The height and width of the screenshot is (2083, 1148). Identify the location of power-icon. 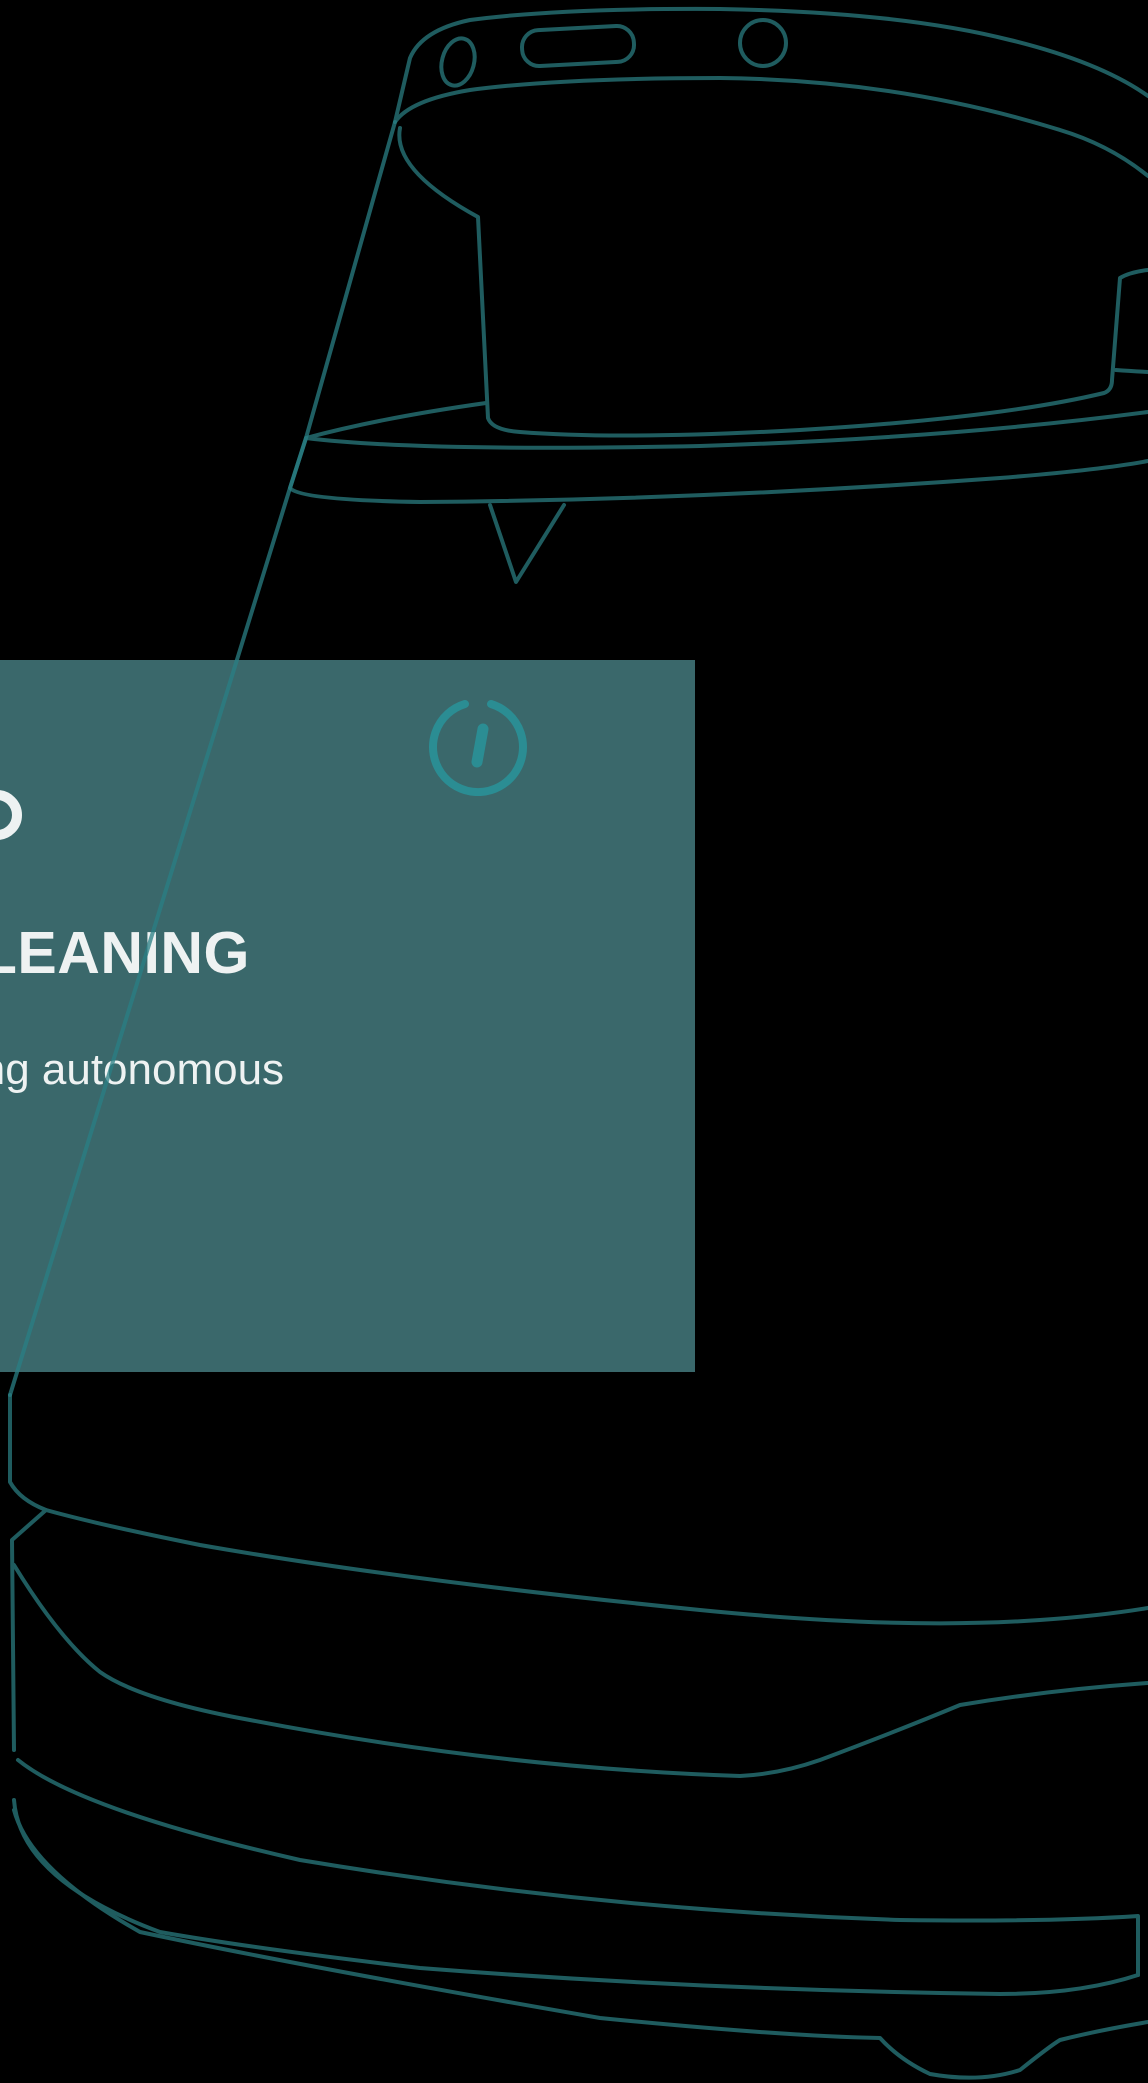
(478, 745).